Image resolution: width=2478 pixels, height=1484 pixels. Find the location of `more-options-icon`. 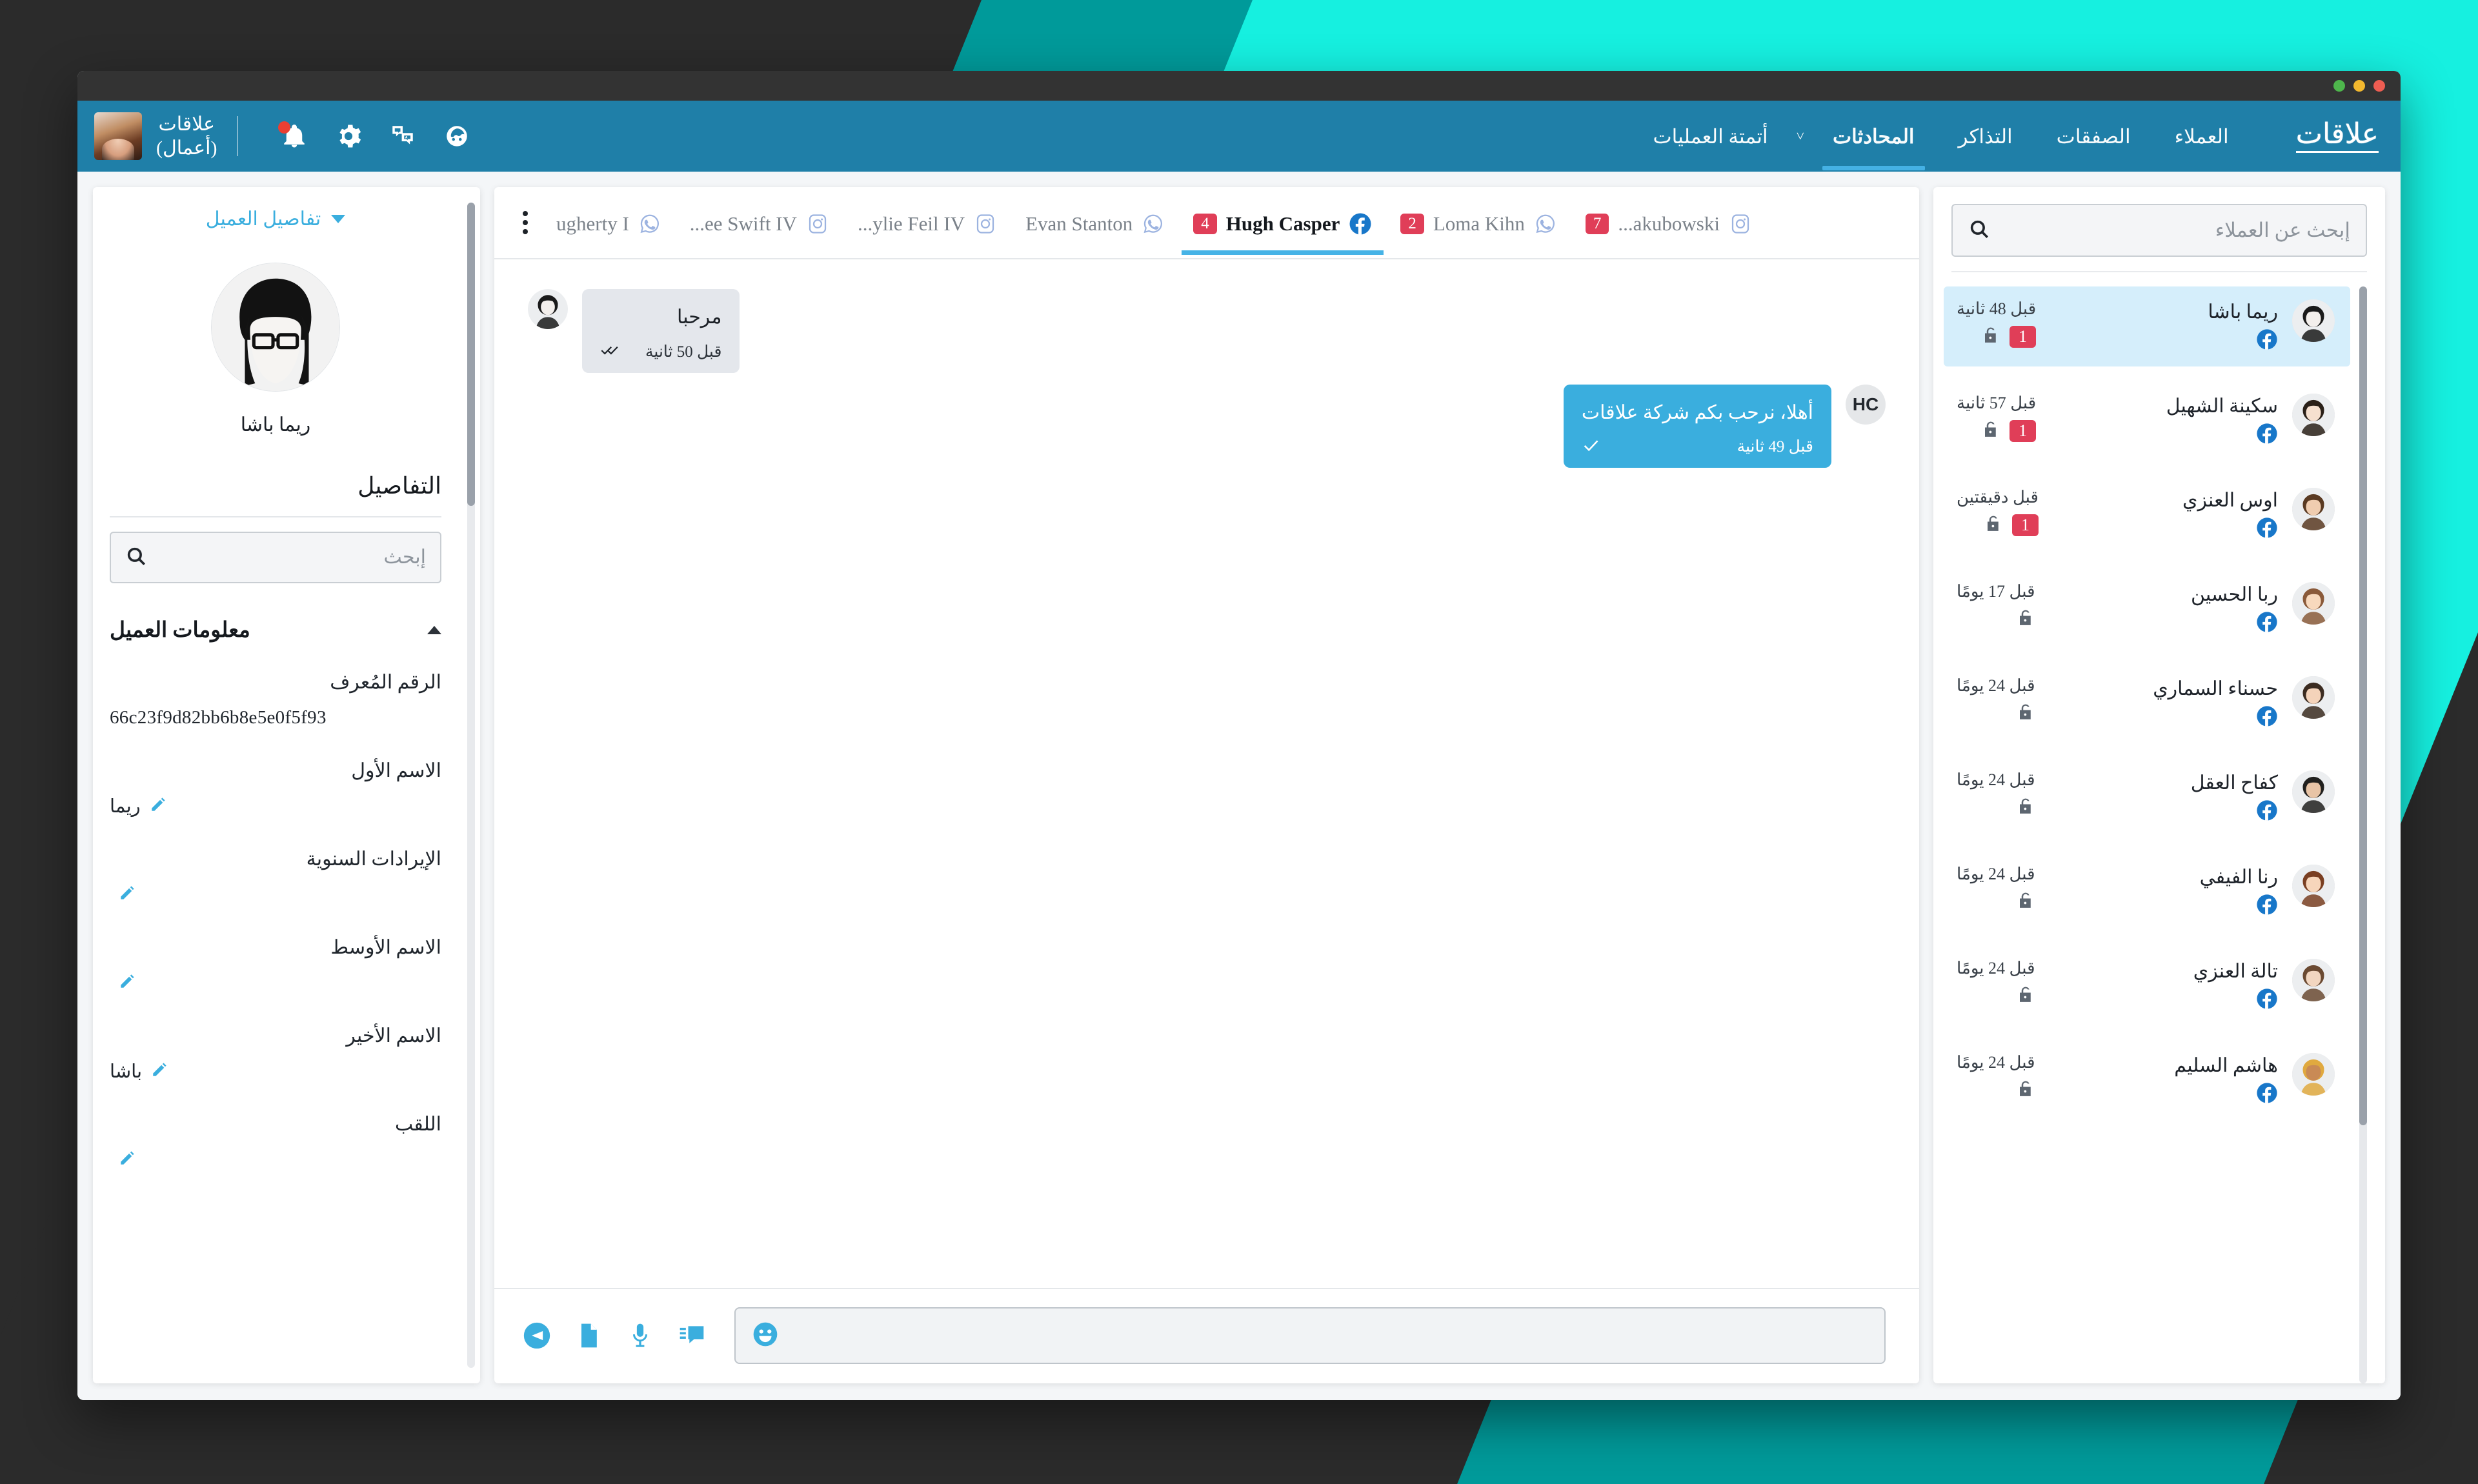

more-options-icon is located at coordinates (525, 223).